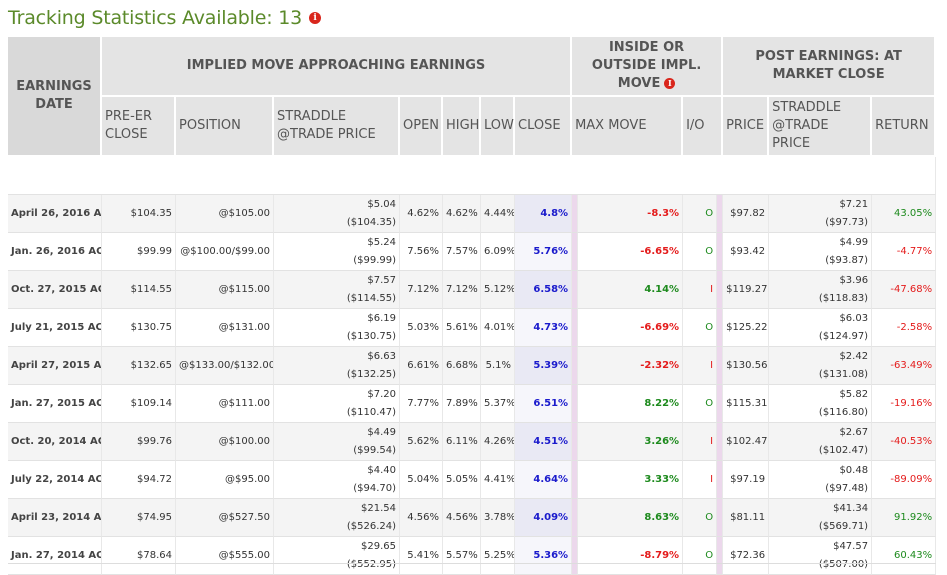  Describe the element at coordinates (498, 127) in the screenshot. I see `col-low: LOW` at that location.